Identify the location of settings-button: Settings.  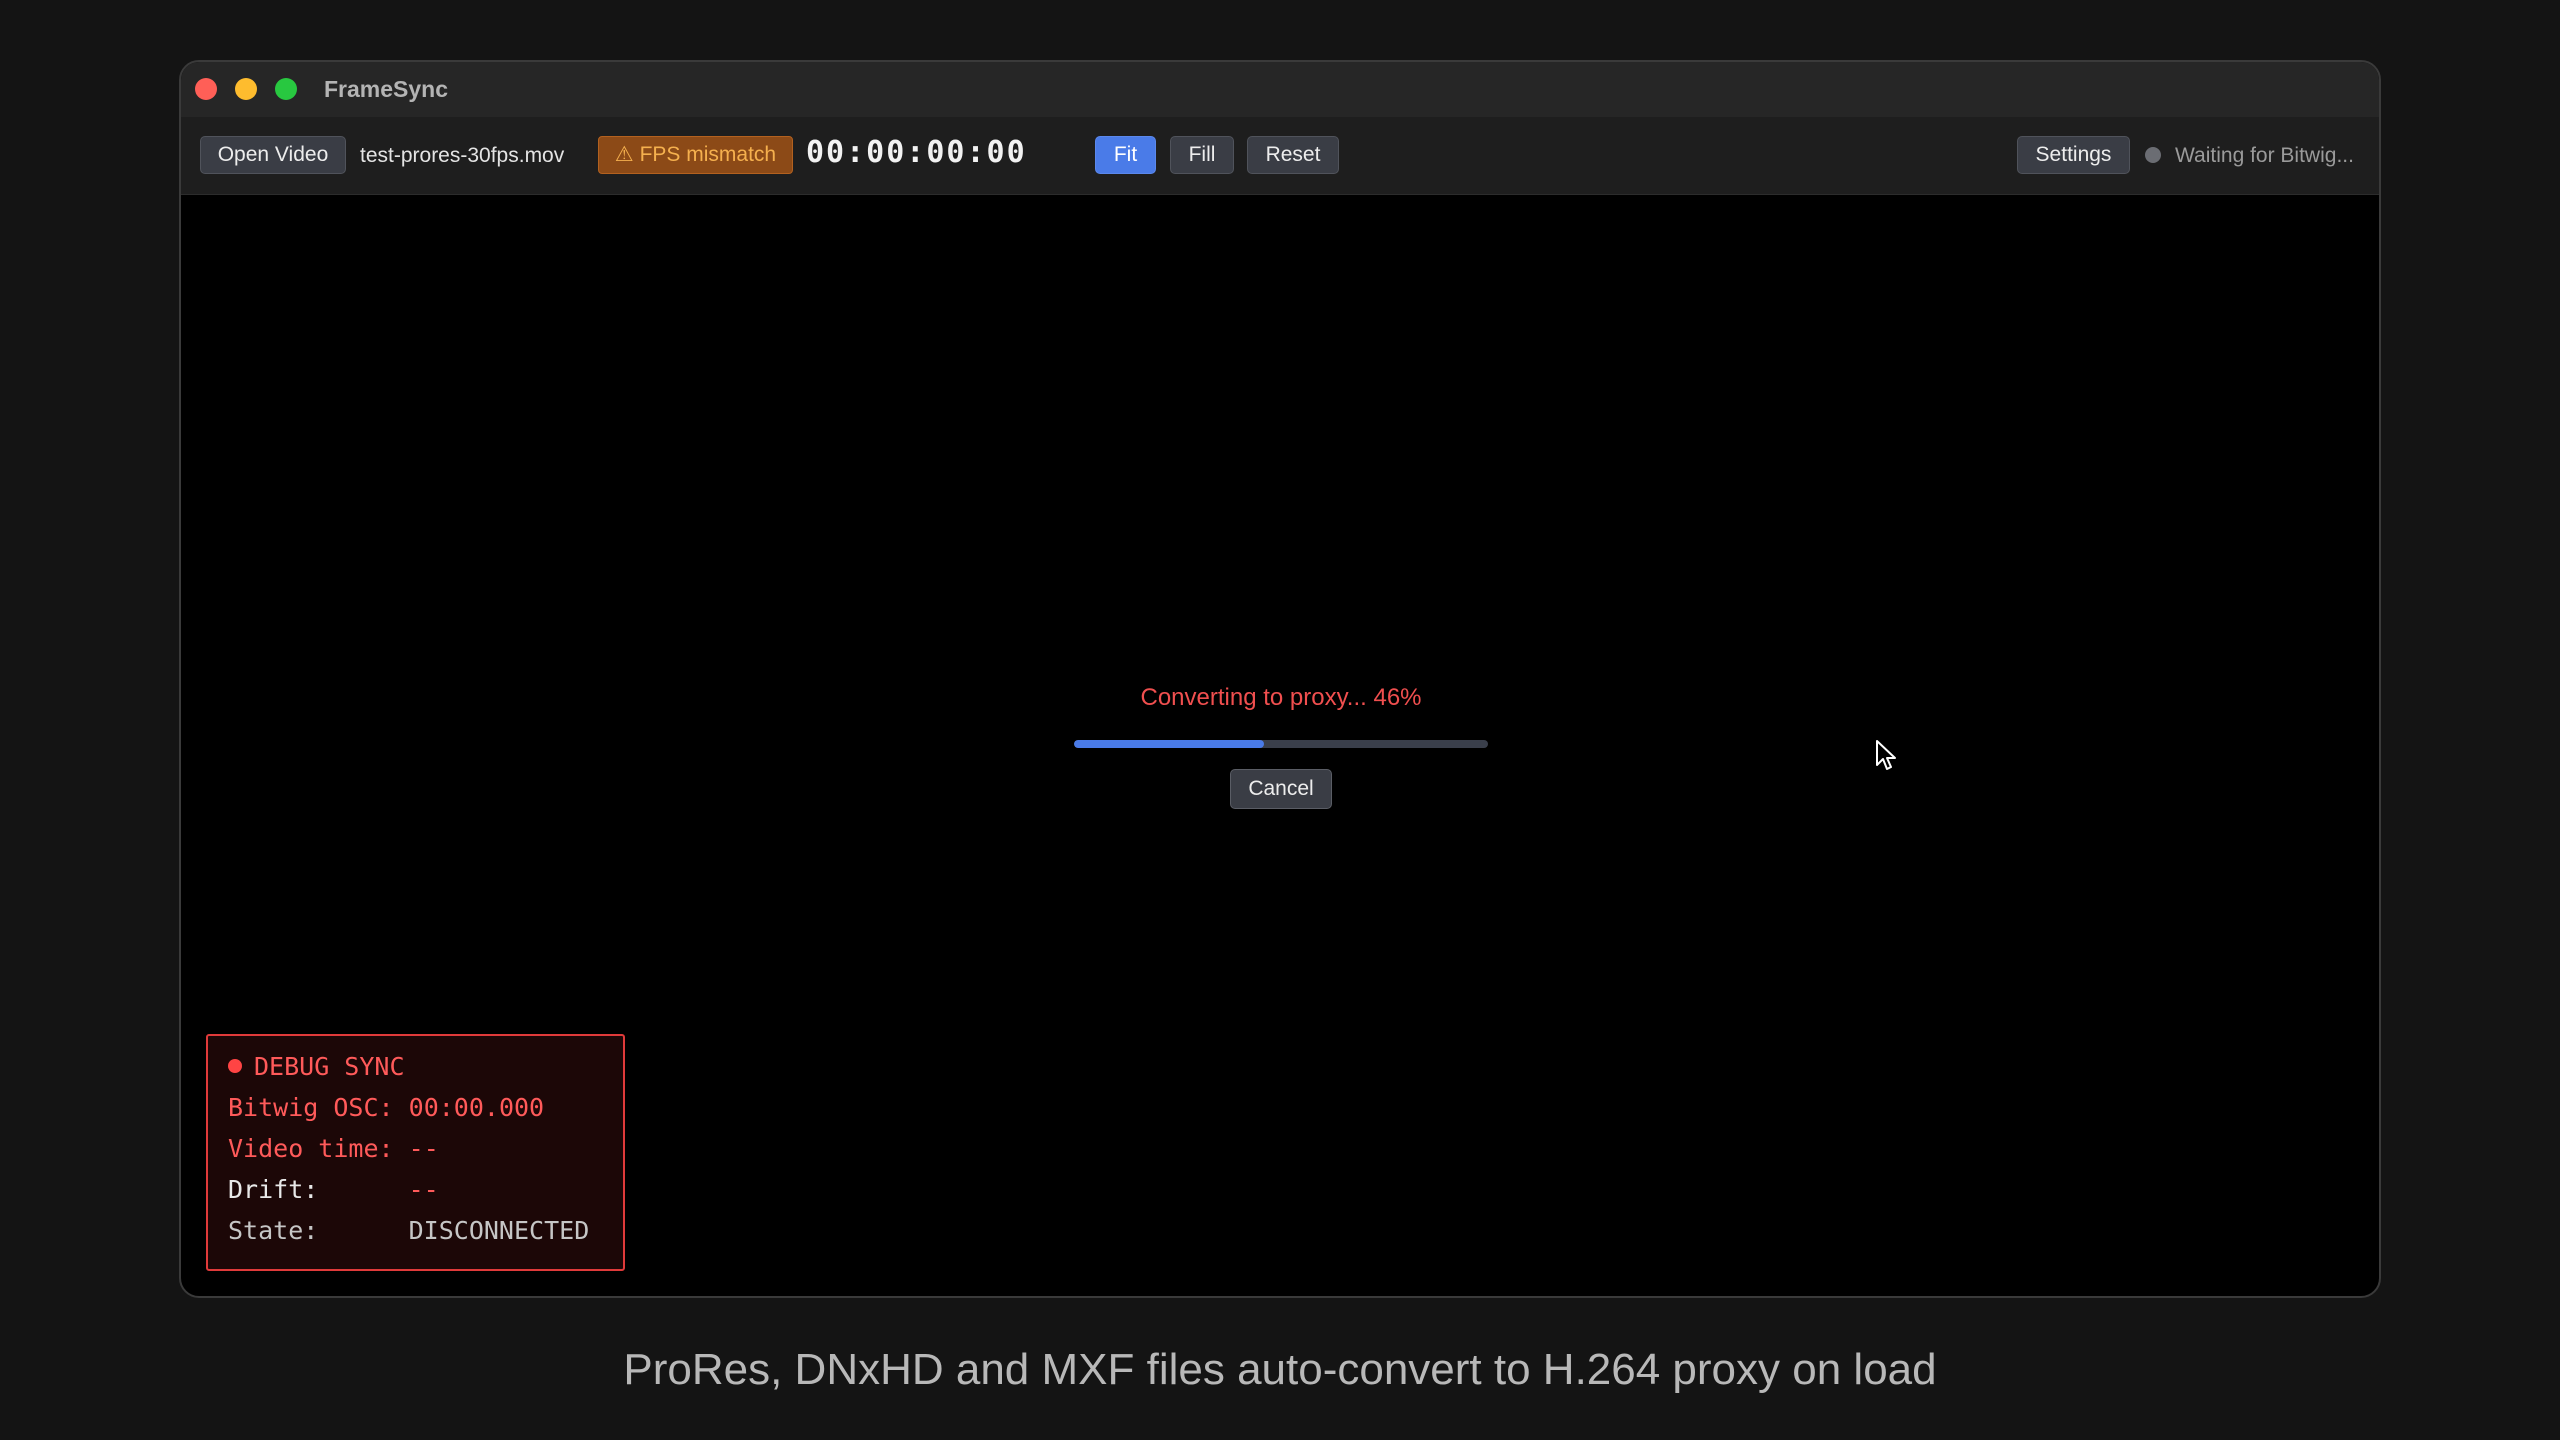
(2073, 155).